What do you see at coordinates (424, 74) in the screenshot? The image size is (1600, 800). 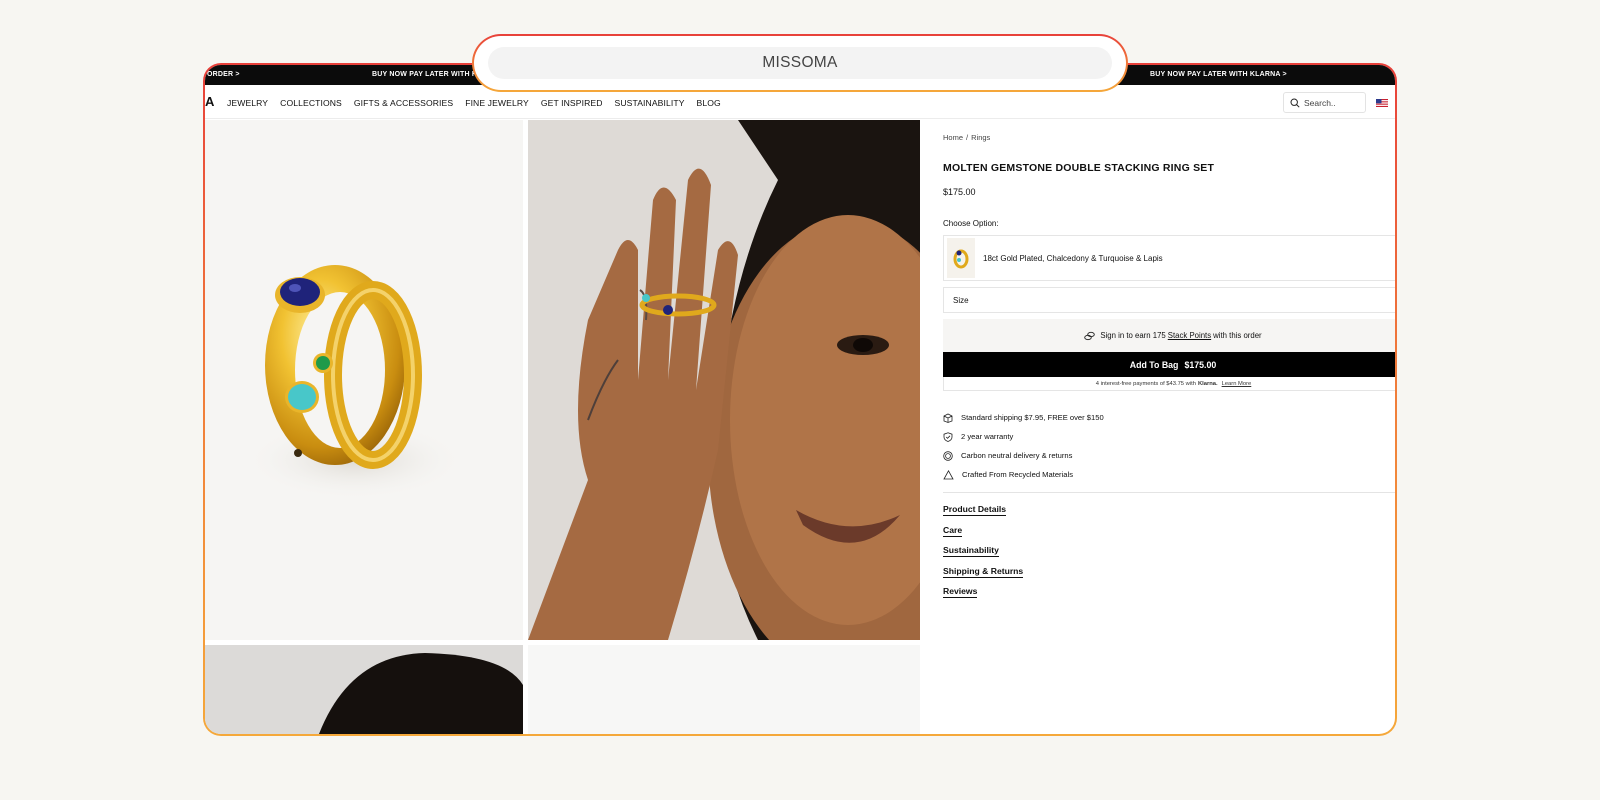 I see `promo-center-text: BUY NOW PAY LATER WITH K` at bounding box center [424, 74].